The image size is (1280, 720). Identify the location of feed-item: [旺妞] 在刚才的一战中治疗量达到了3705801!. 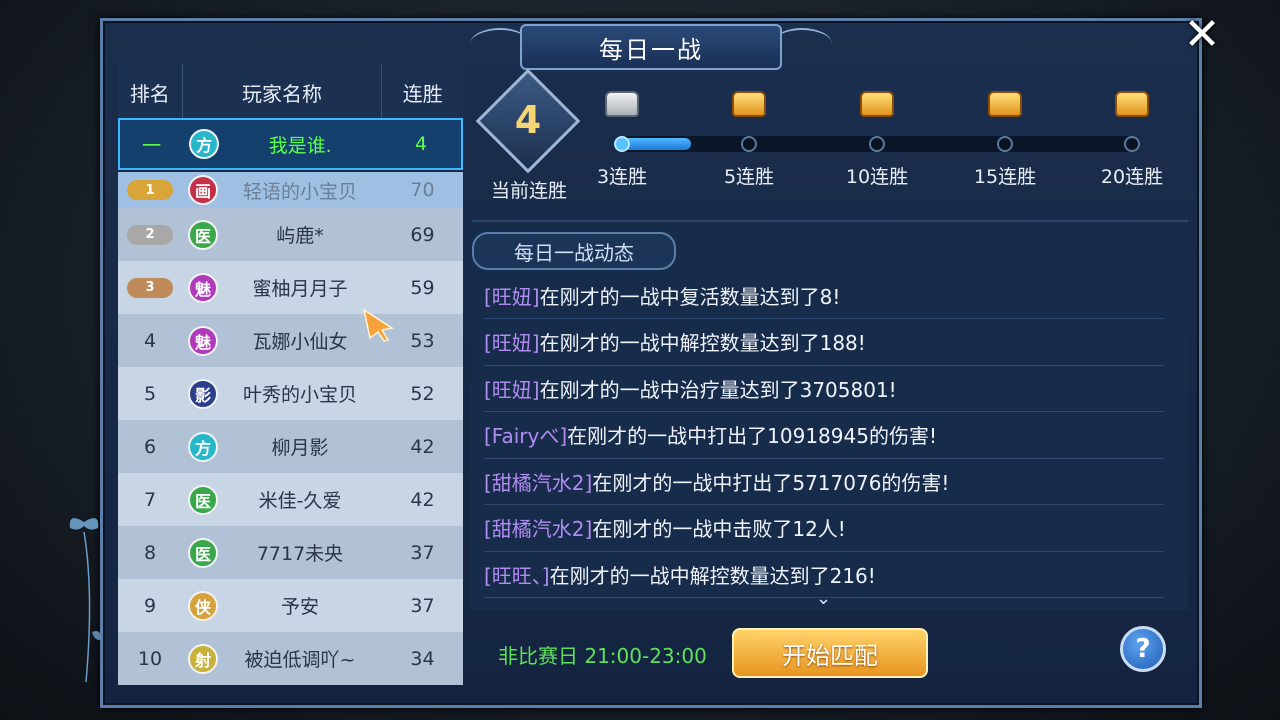
(824, 388).